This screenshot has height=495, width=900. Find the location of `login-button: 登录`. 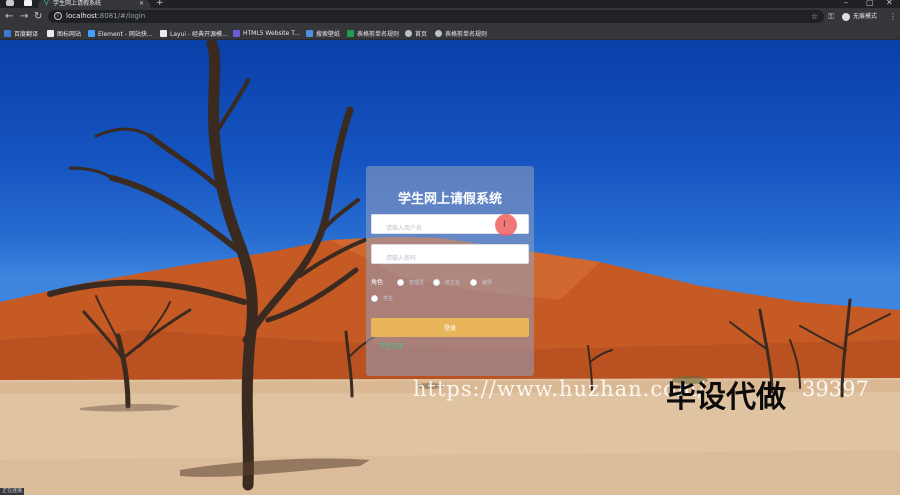

login-button: 登录 is located at coordinates (450, 327).